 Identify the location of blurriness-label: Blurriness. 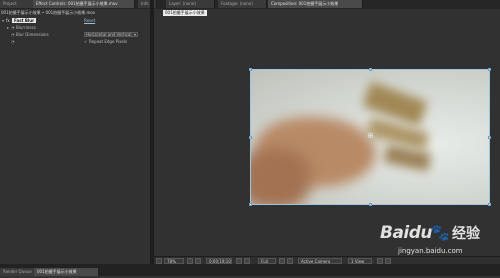
(26, 27).